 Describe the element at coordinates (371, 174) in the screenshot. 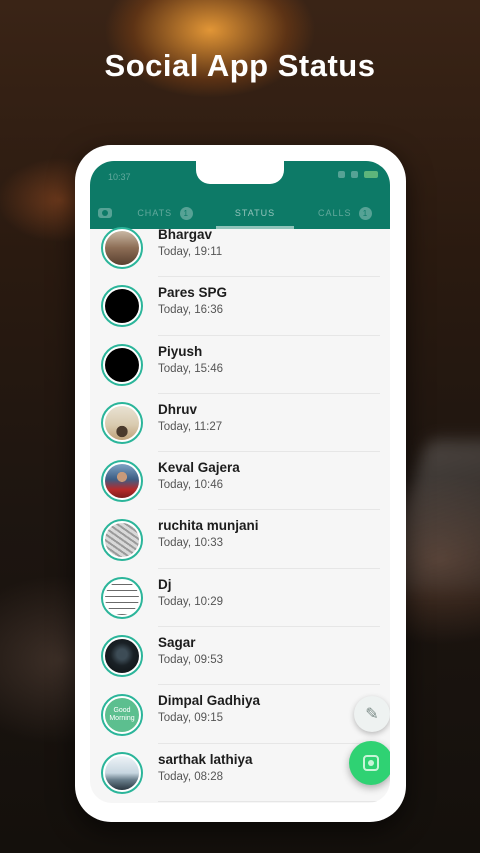

I see `battery-icon` at that location.